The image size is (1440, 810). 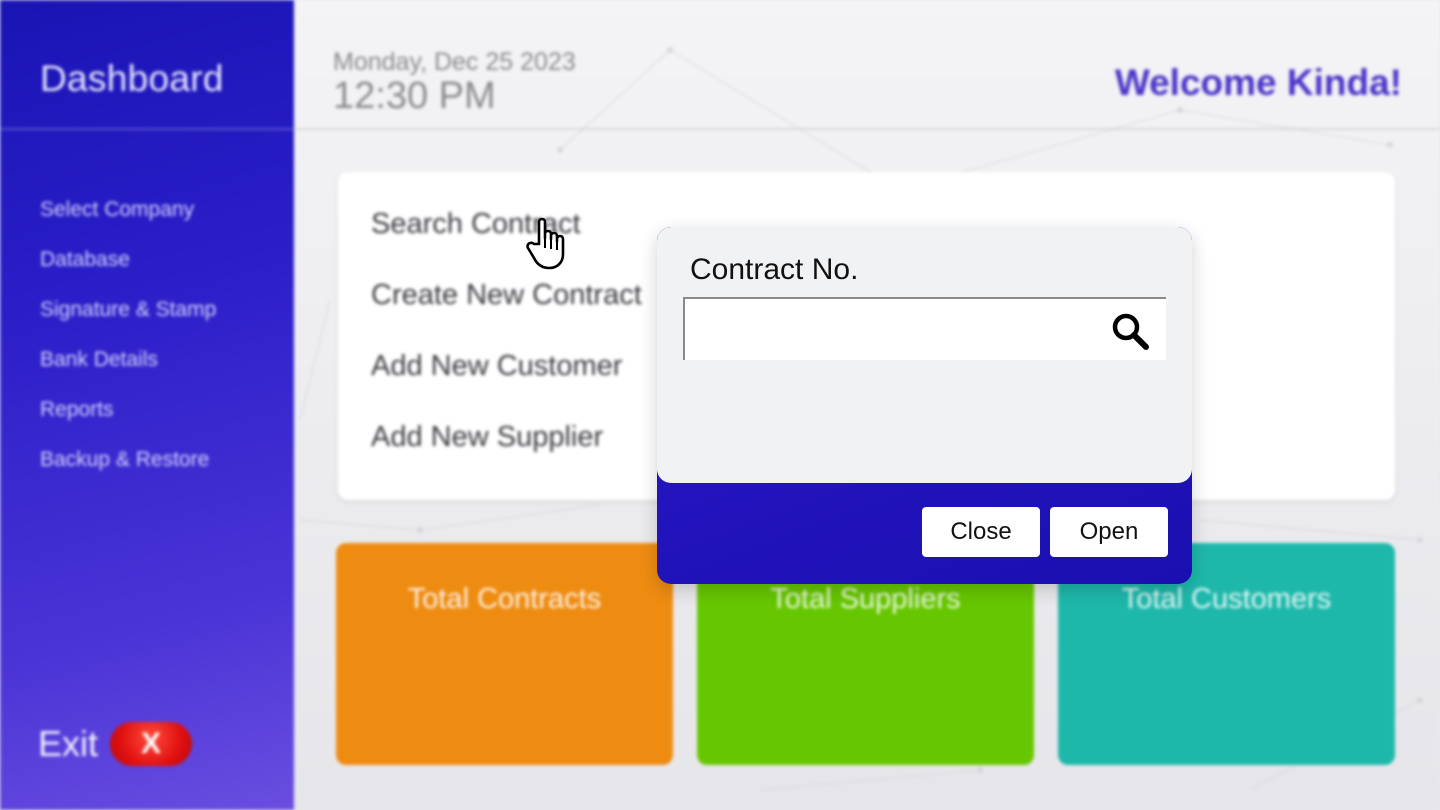 What do you see at coordinates (128, 471) in the screenshot?
I see `sidebar-item-backup-restore: Backup & Restore` at bounding box center [128, 471].